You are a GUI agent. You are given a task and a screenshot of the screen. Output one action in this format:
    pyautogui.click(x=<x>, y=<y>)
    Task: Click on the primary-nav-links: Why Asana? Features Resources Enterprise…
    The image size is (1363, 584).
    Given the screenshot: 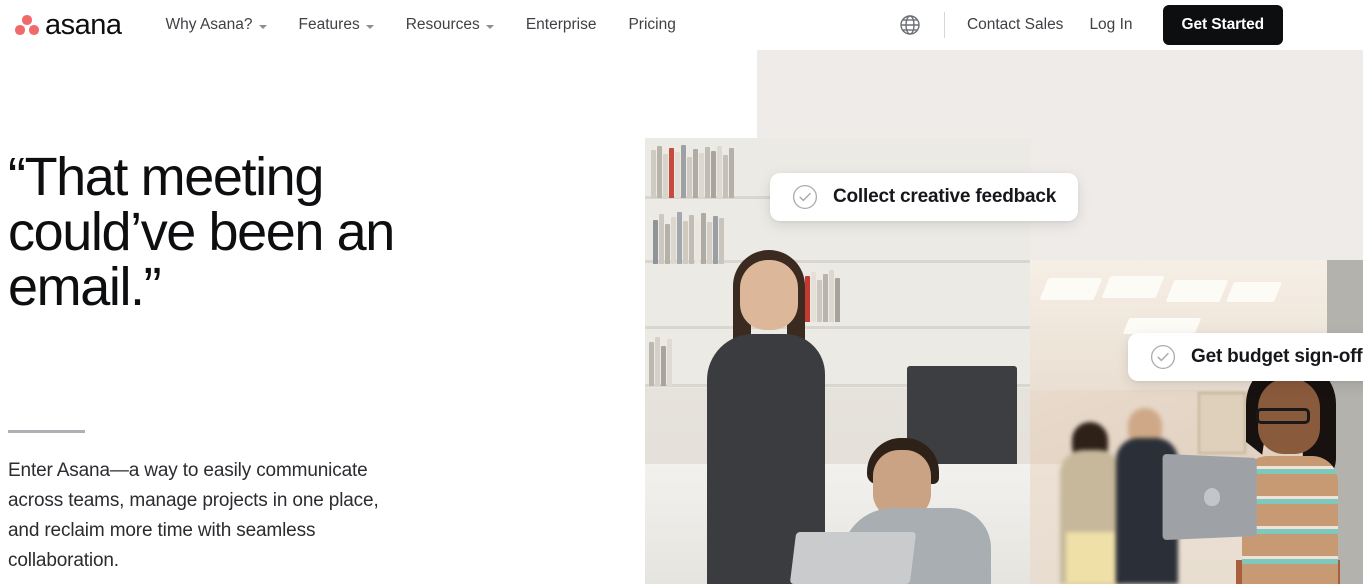 What is the action you would take?
    pyautogui.click(x=421, y=25)
    